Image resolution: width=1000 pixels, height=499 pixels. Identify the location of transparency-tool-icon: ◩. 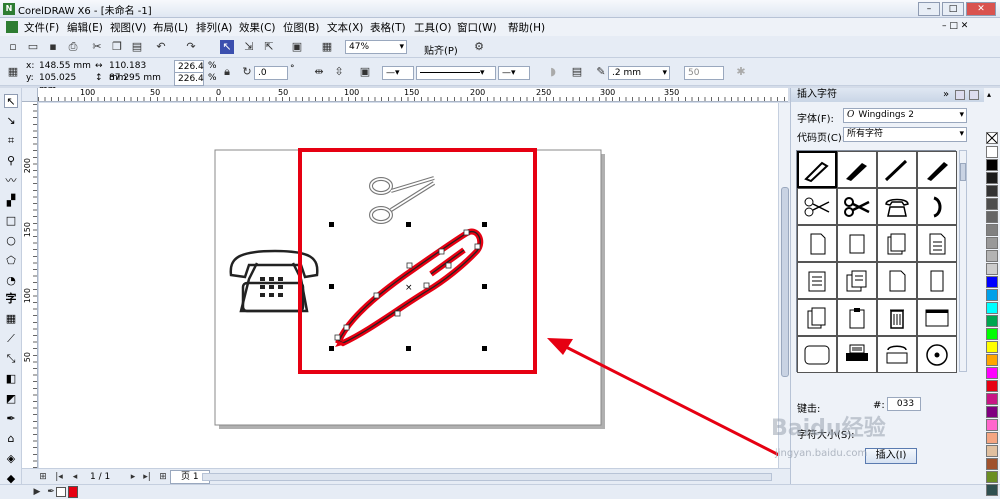
(11, 399).